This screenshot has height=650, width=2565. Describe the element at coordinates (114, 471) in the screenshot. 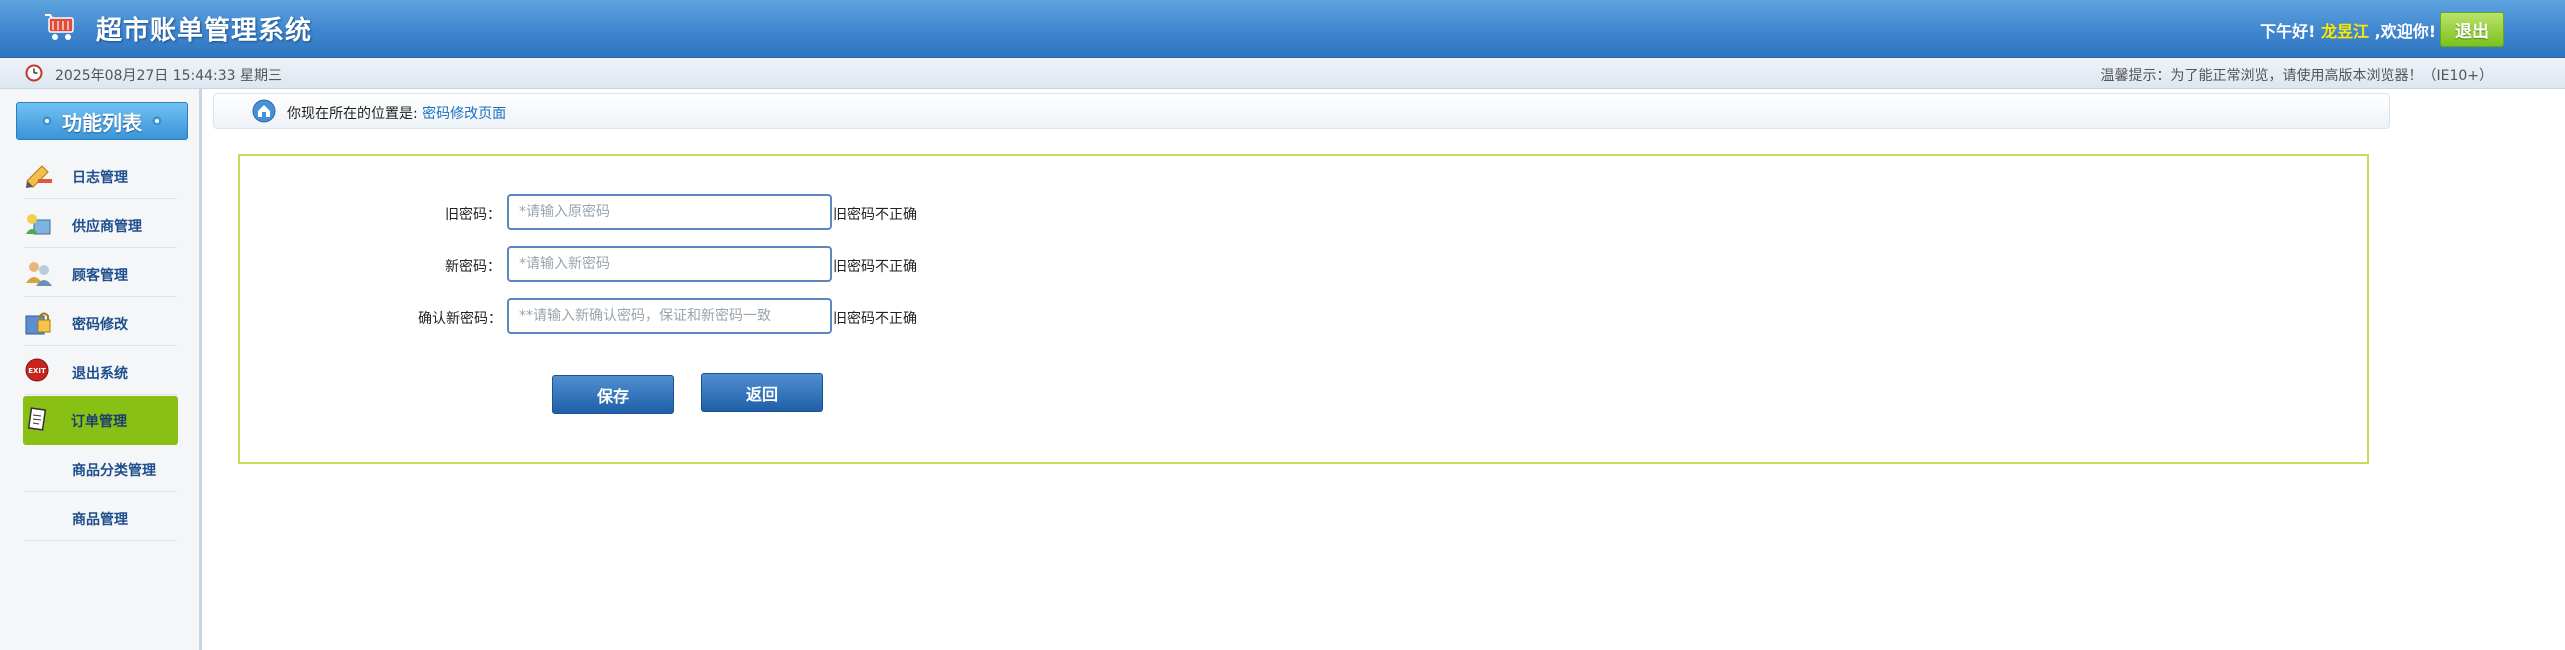

I see `sidebar-item-label: 商品分类管理` at that location.